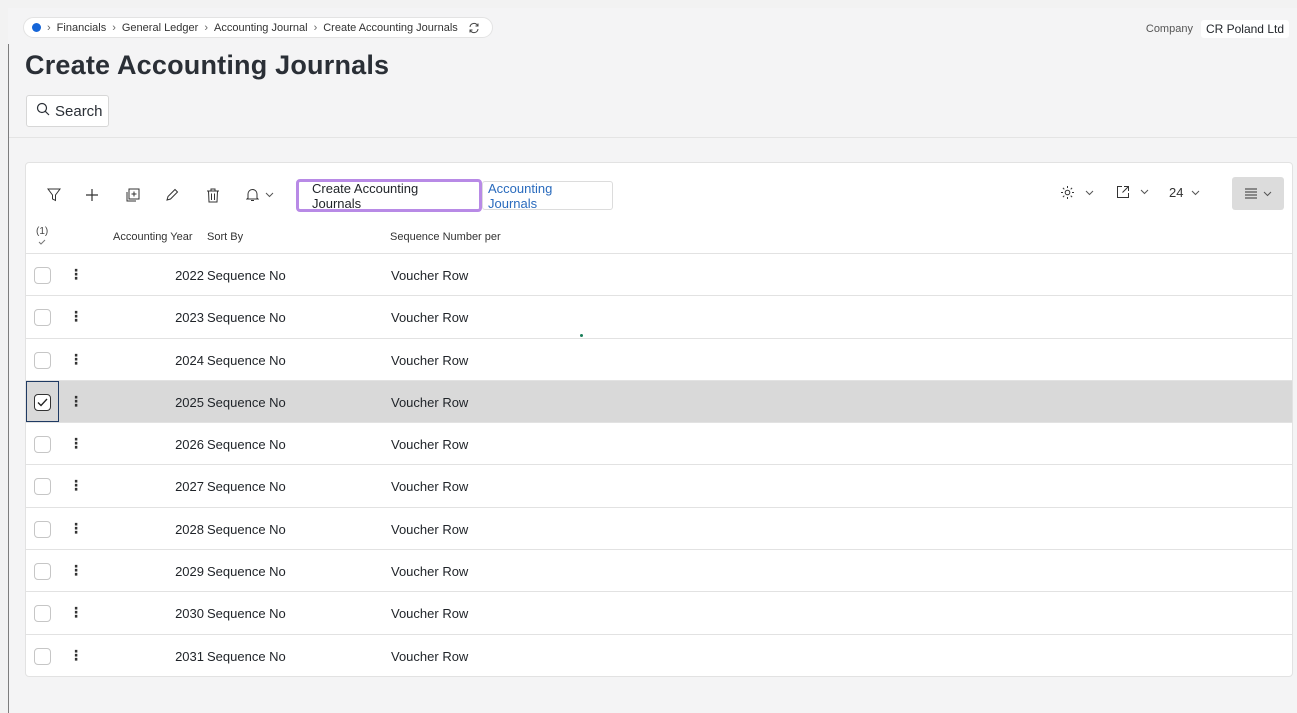 The image size is (1297, 713). I want to click on company-value: CR Poland Ltd, so click(1244, 29).